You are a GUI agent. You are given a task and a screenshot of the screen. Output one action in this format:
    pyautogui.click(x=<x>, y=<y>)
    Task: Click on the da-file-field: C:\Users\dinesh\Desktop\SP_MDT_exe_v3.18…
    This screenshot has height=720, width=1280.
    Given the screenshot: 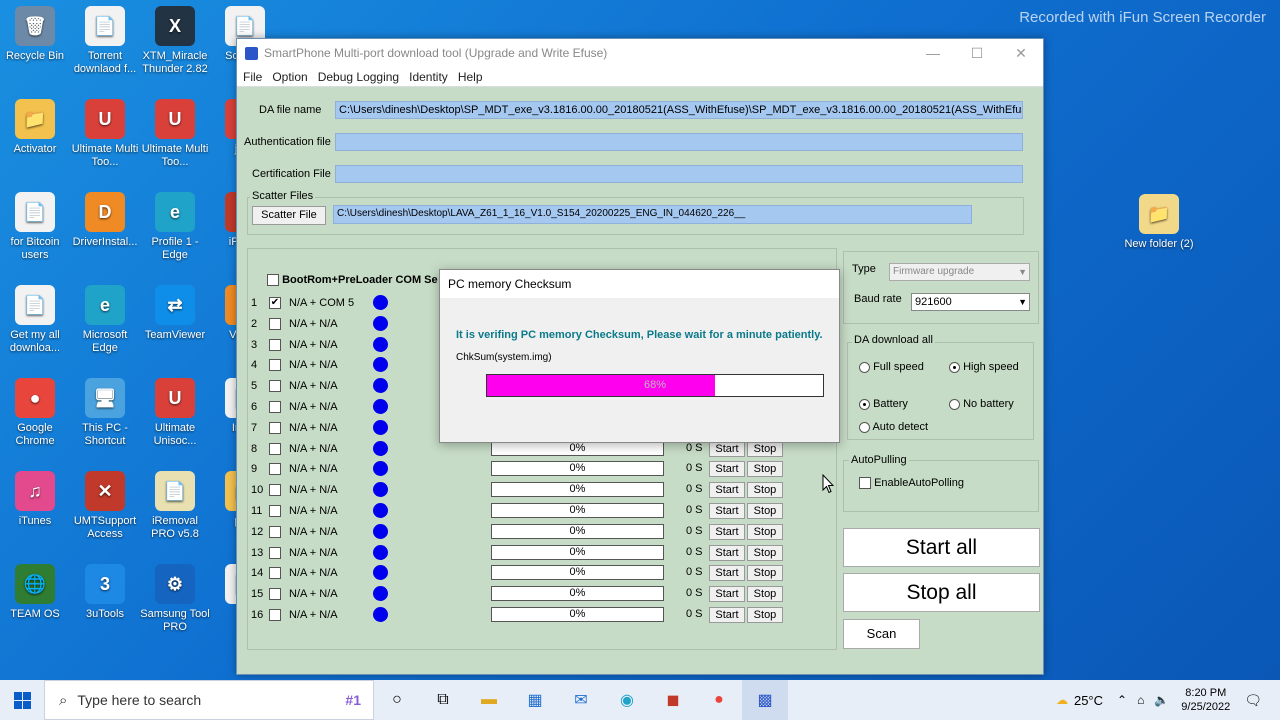 What is the action you would take?
    pyautogui.click(x=679, y=110)
    